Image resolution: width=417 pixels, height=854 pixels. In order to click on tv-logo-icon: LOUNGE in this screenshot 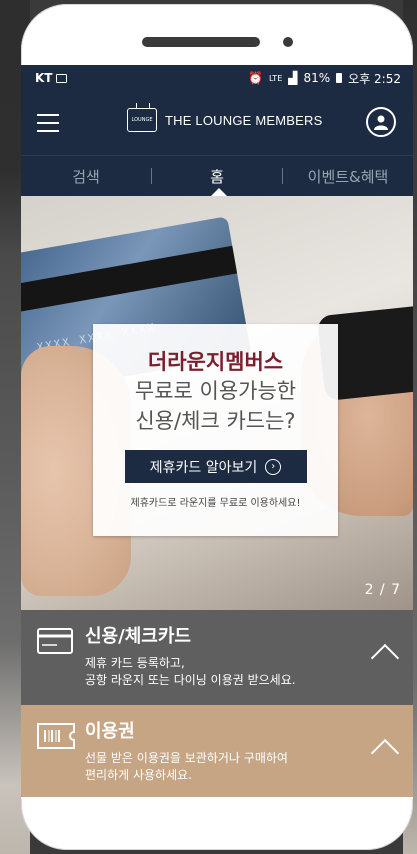, I will do `click(142, 120)`.